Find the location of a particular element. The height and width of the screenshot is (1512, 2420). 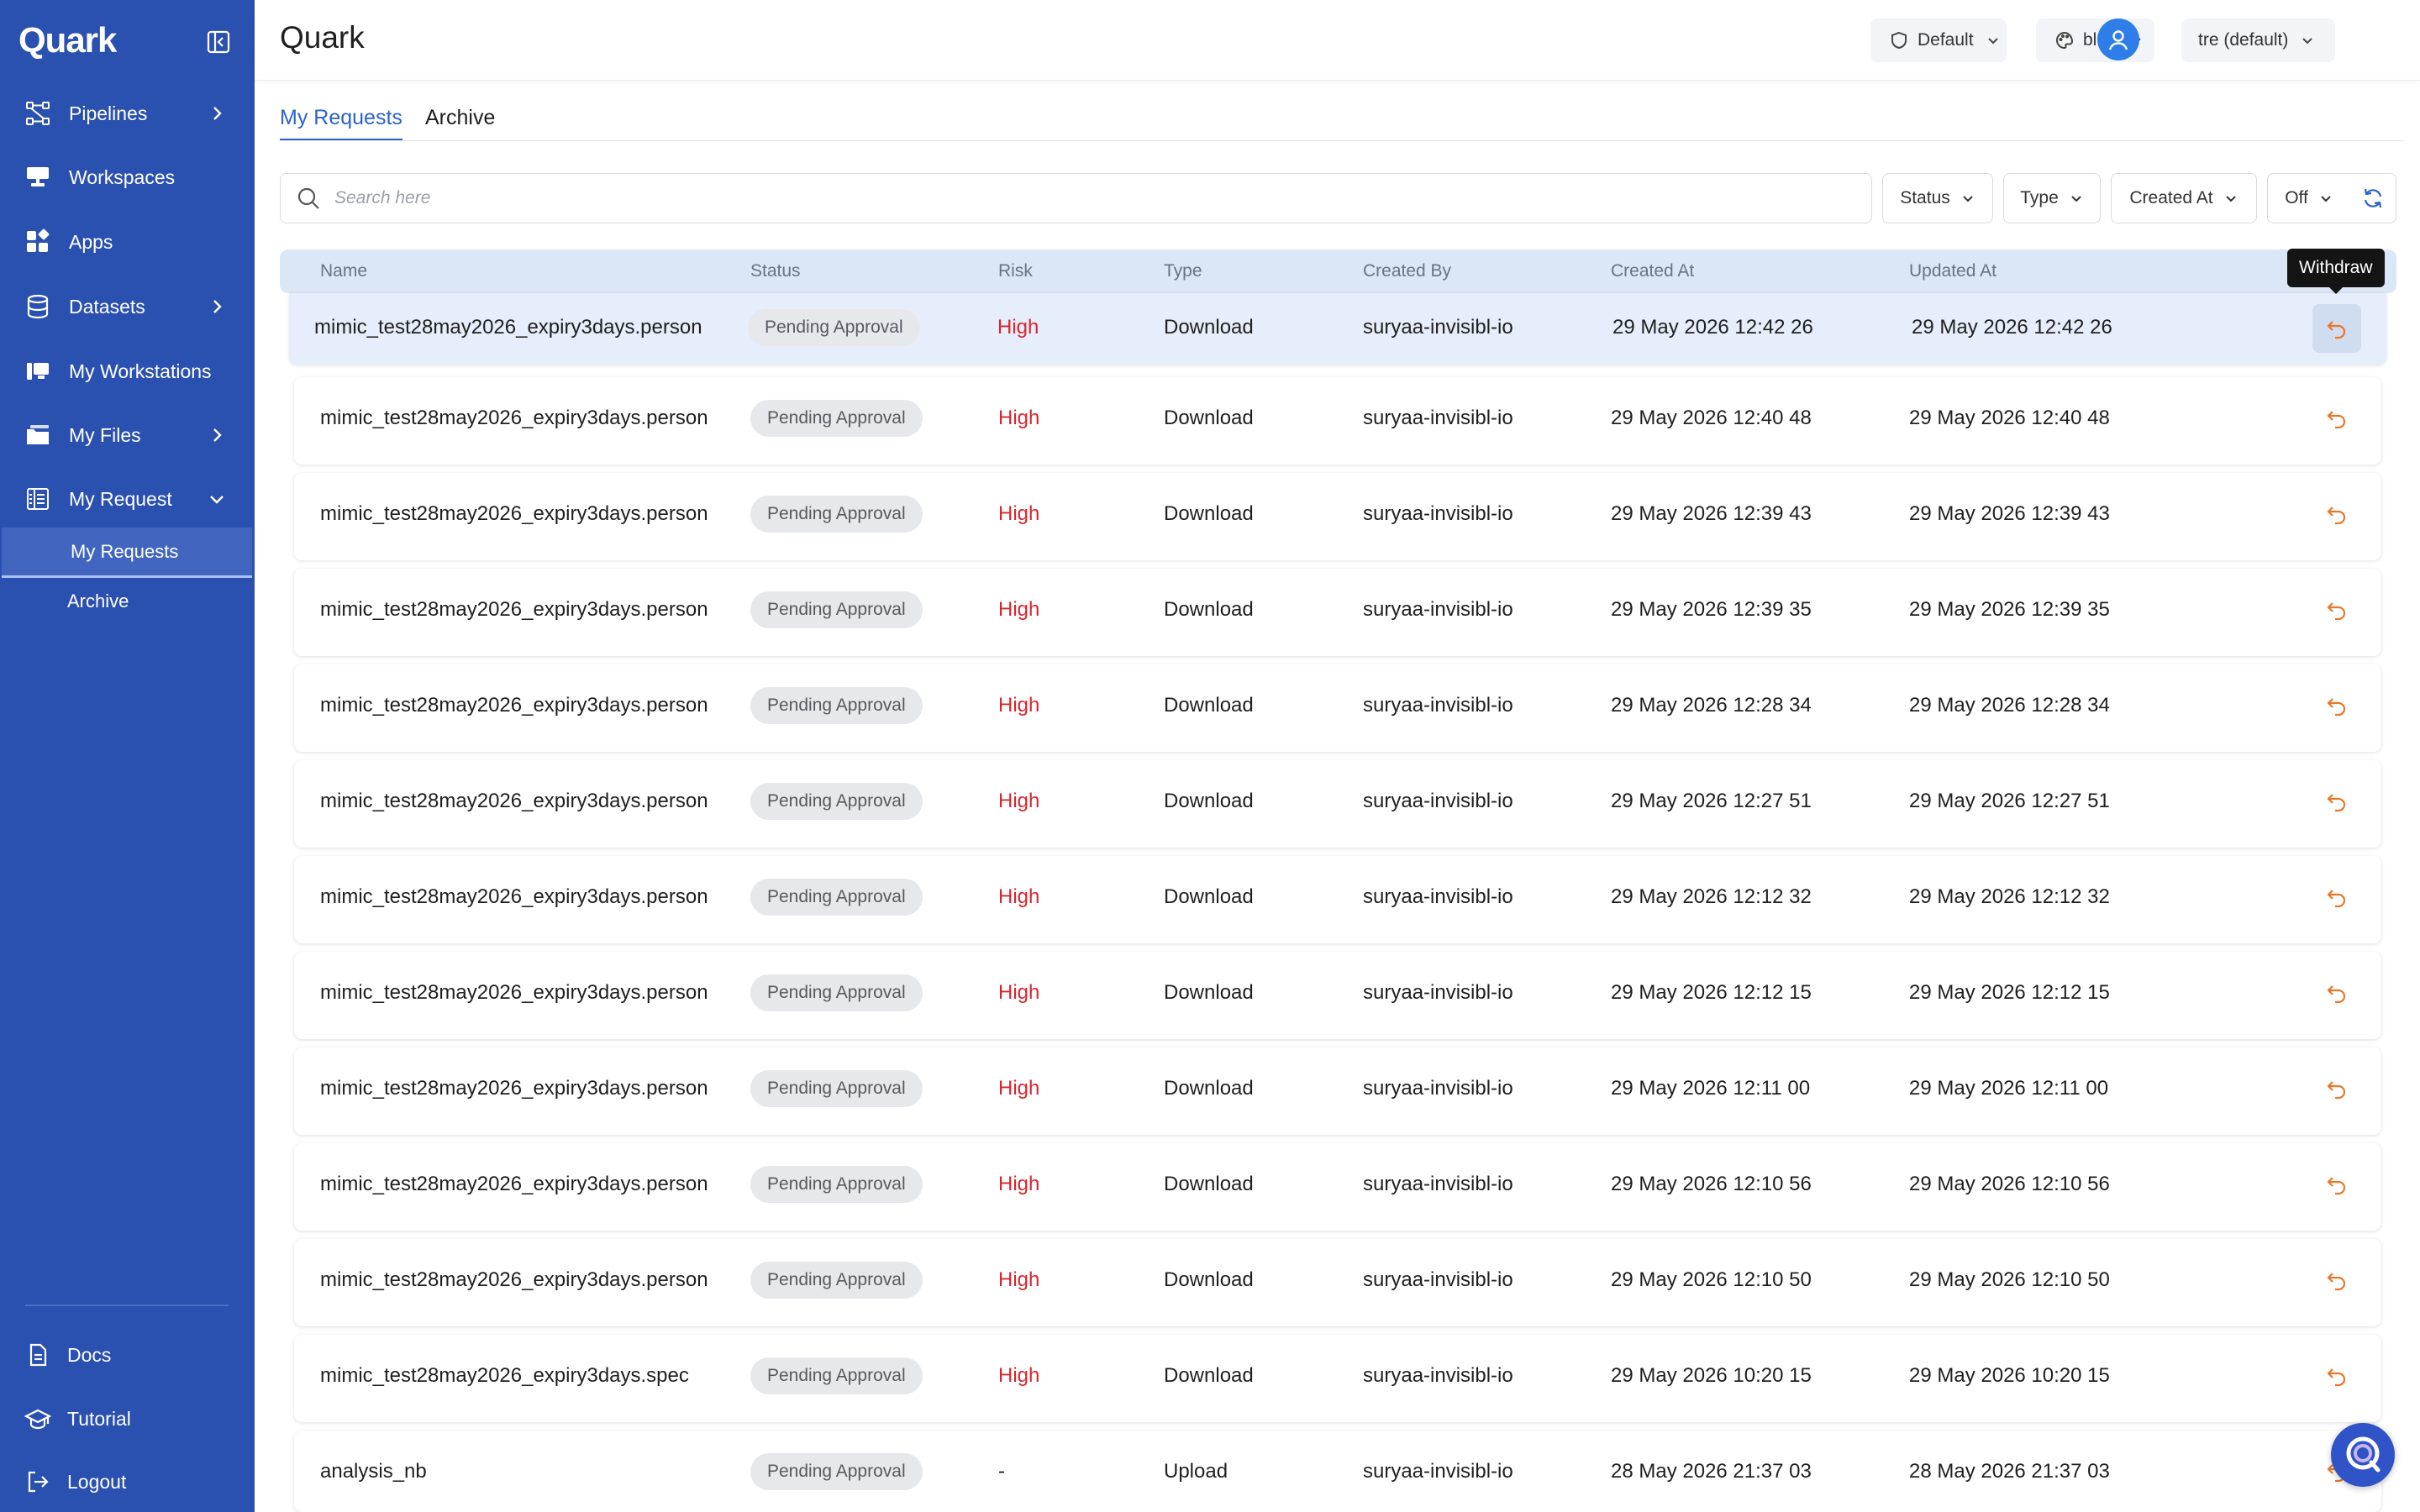

created-at: 29 May 2026 12:28 34 is located at coordinates (1711, 705).